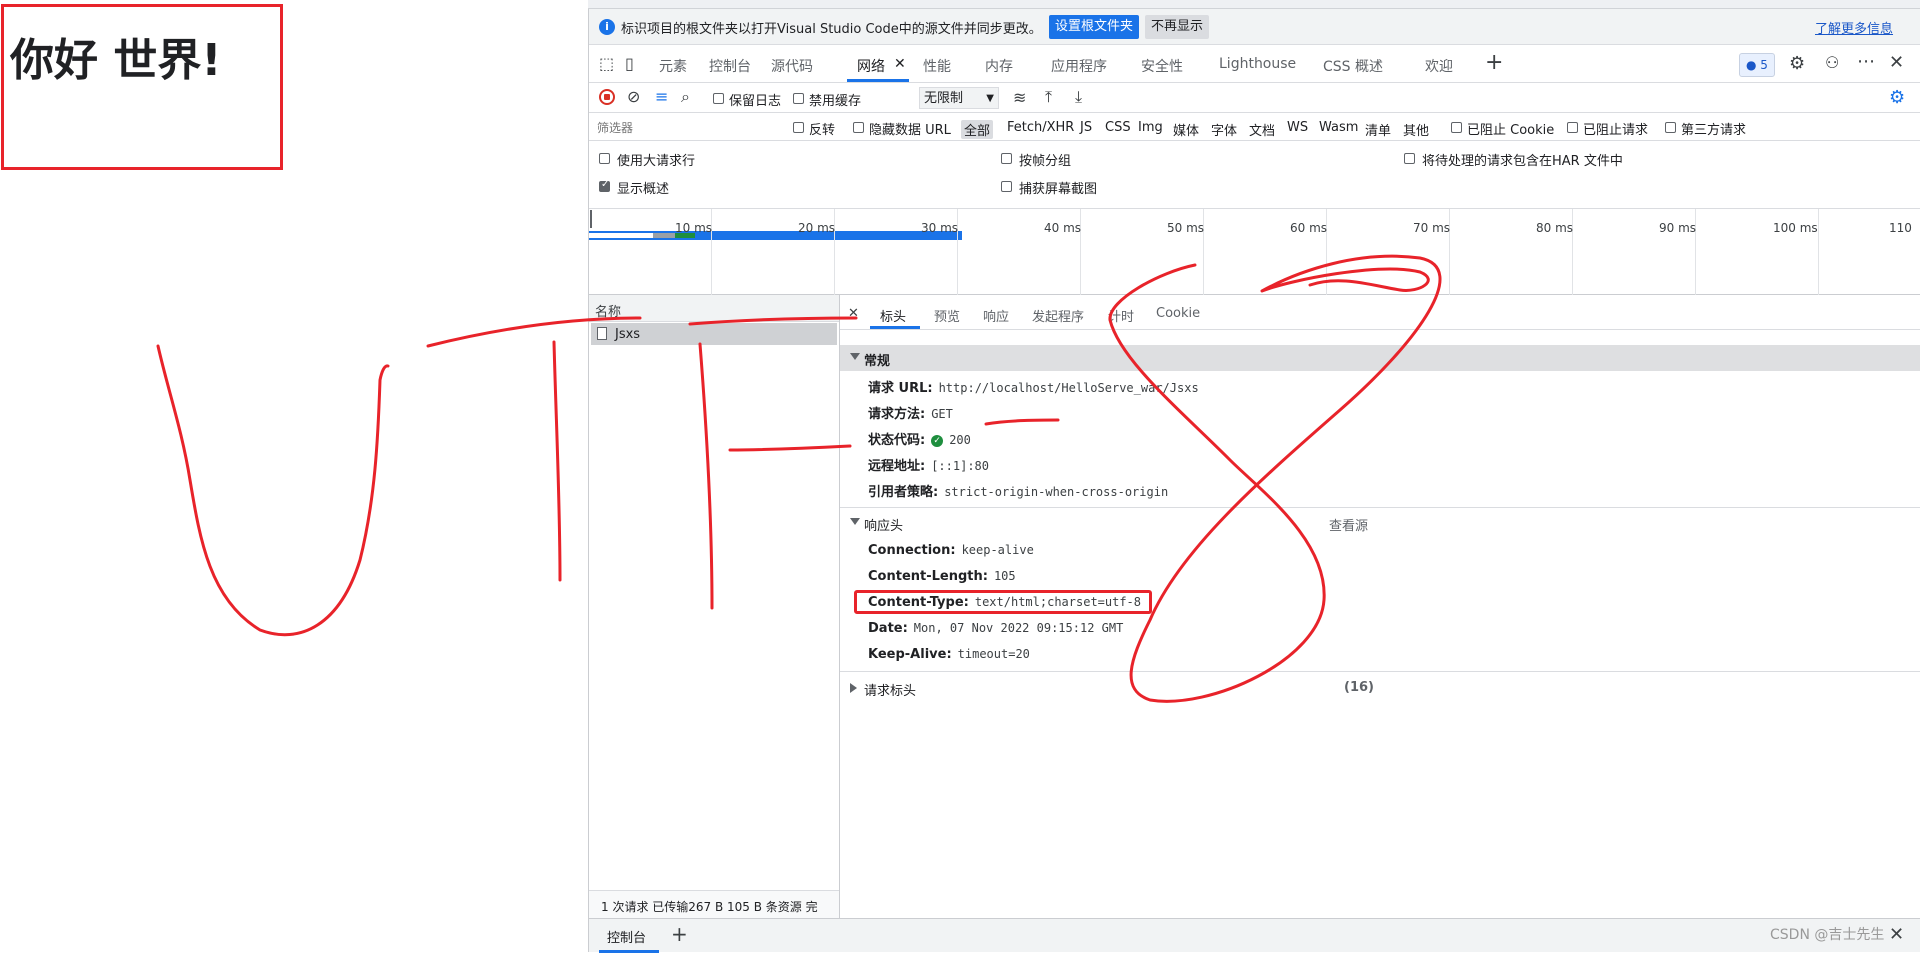 The image size is (1920, 953). What do you see at coordinates (853, 313) in the screenshot?
I see `close-details-icon: ✕` at bounding box center [853, 313].